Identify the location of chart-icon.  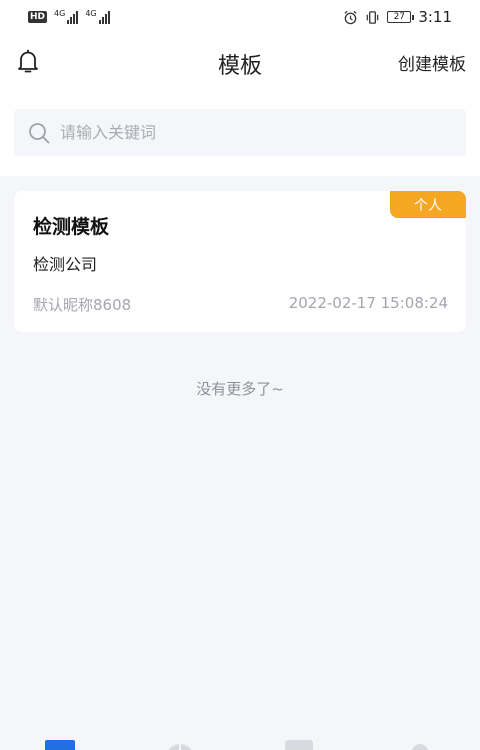
(180, 745).